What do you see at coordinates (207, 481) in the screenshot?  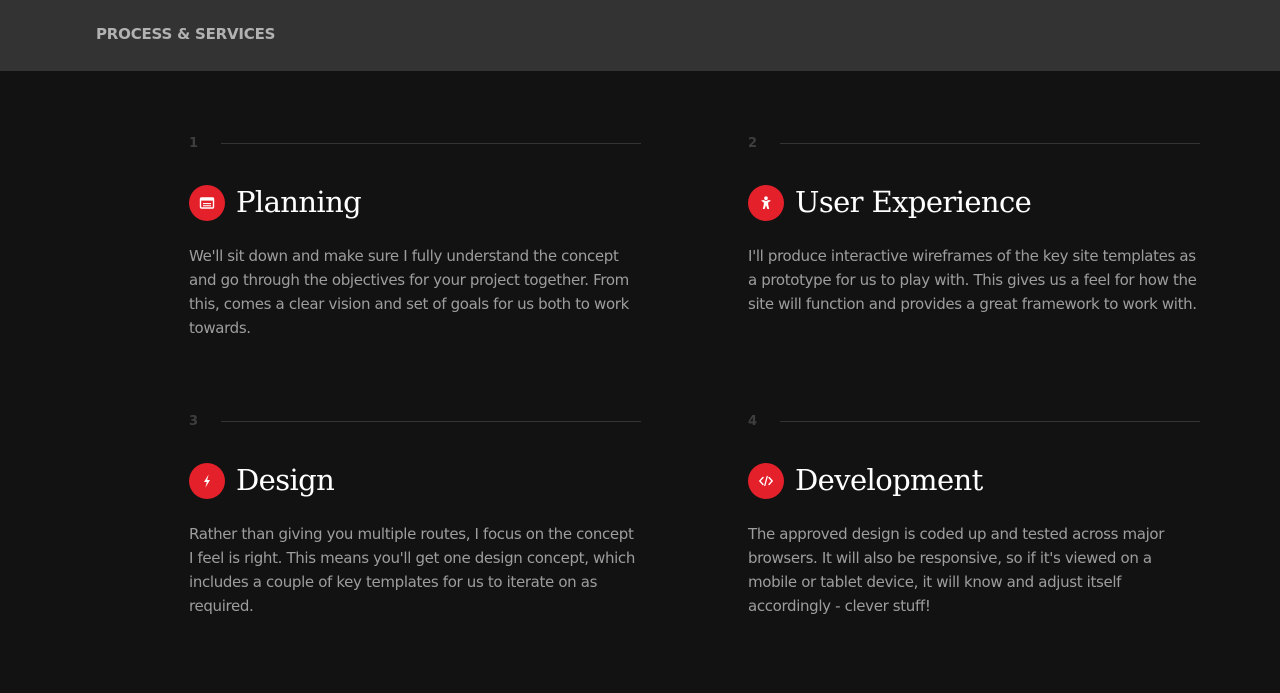 I see `lightning-bolt-icon` at bounding box center [207, 481].